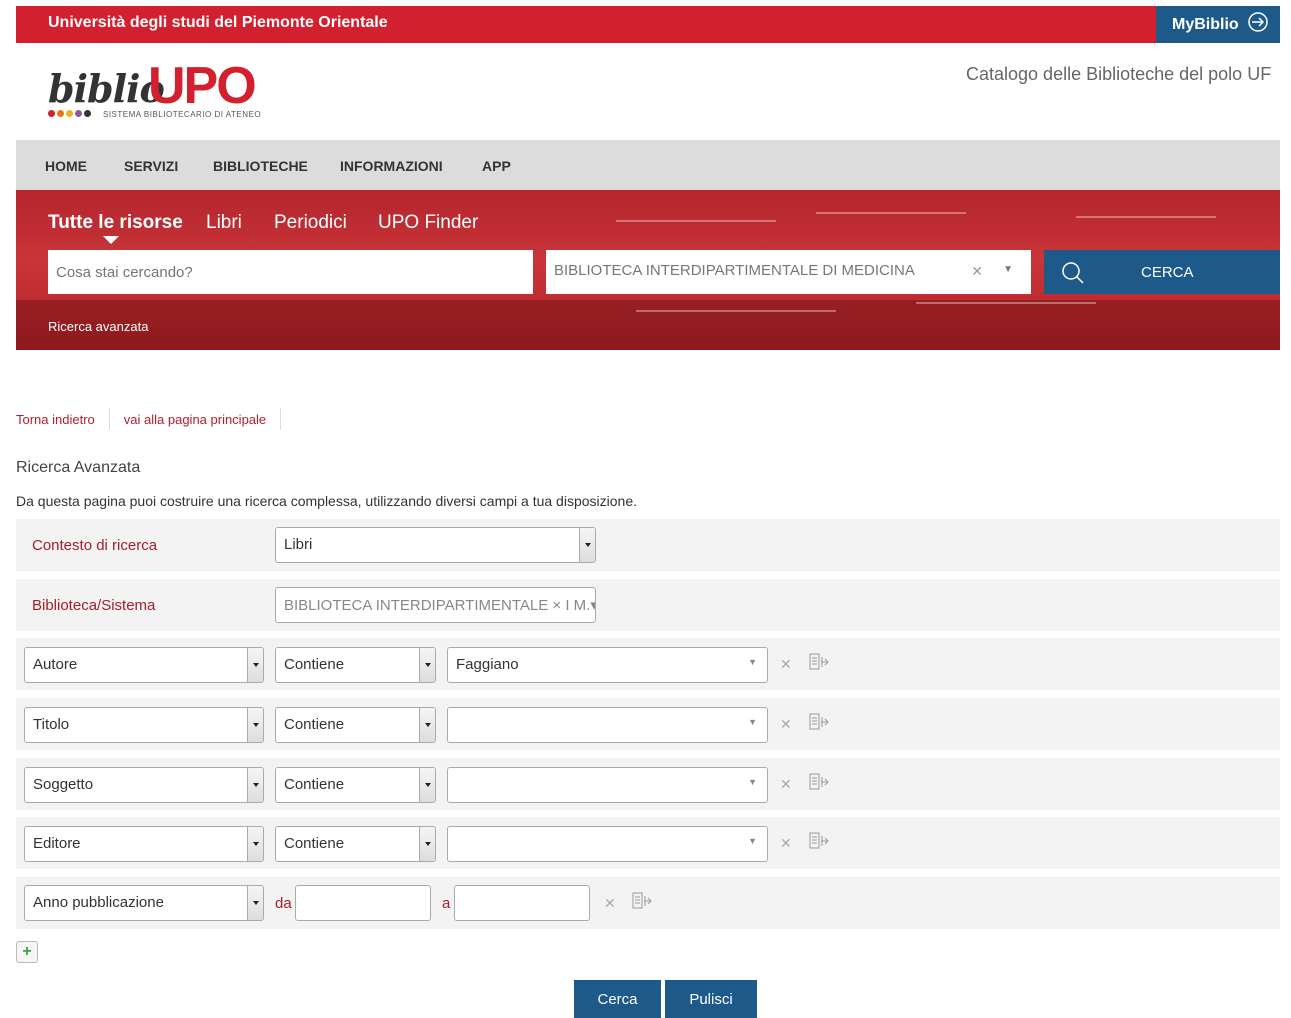  I want to click on tab-libri: Libri, so click(224, 223).